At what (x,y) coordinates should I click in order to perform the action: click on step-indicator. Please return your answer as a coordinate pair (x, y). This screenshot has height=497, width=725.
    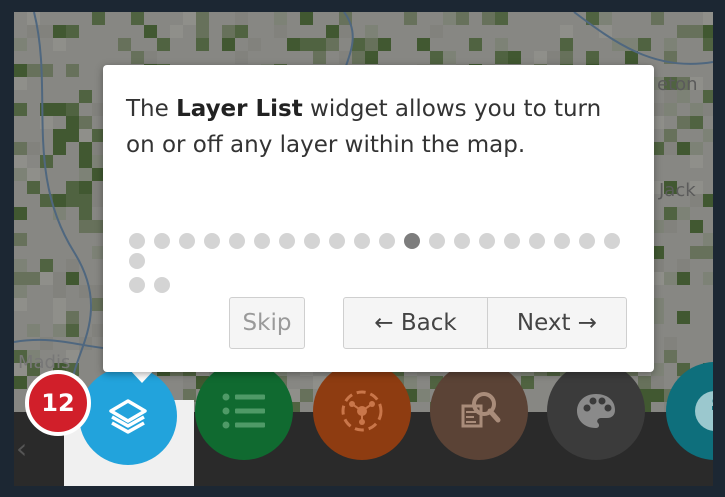
    Looking at the image, I should click on (379, 263).